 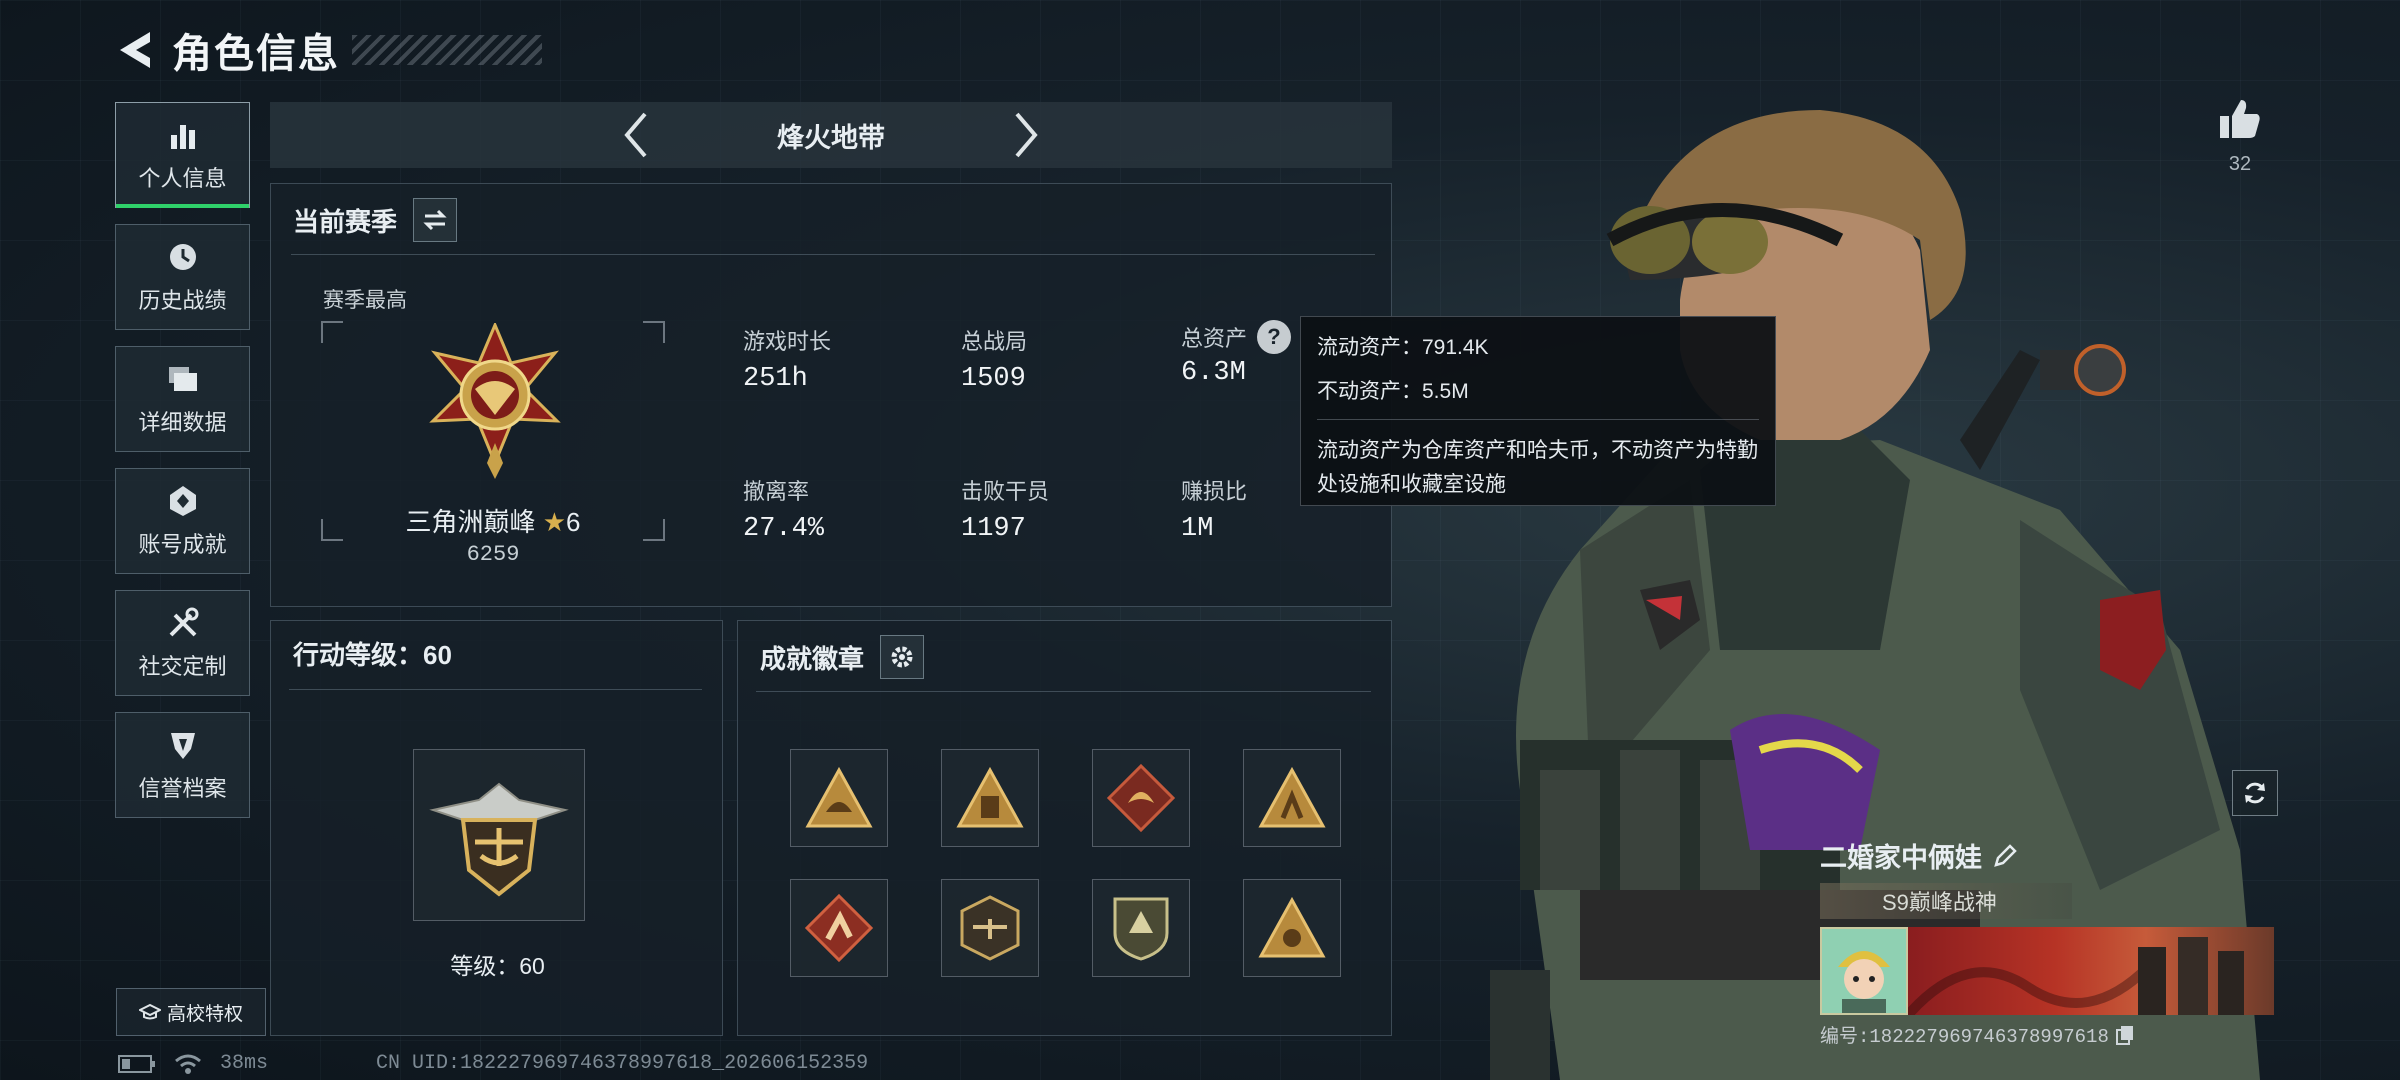 What do you see at coordinates (493, 554) in the screenshot?
I see `rank-score: 6259` at bounding box center [493, 554].